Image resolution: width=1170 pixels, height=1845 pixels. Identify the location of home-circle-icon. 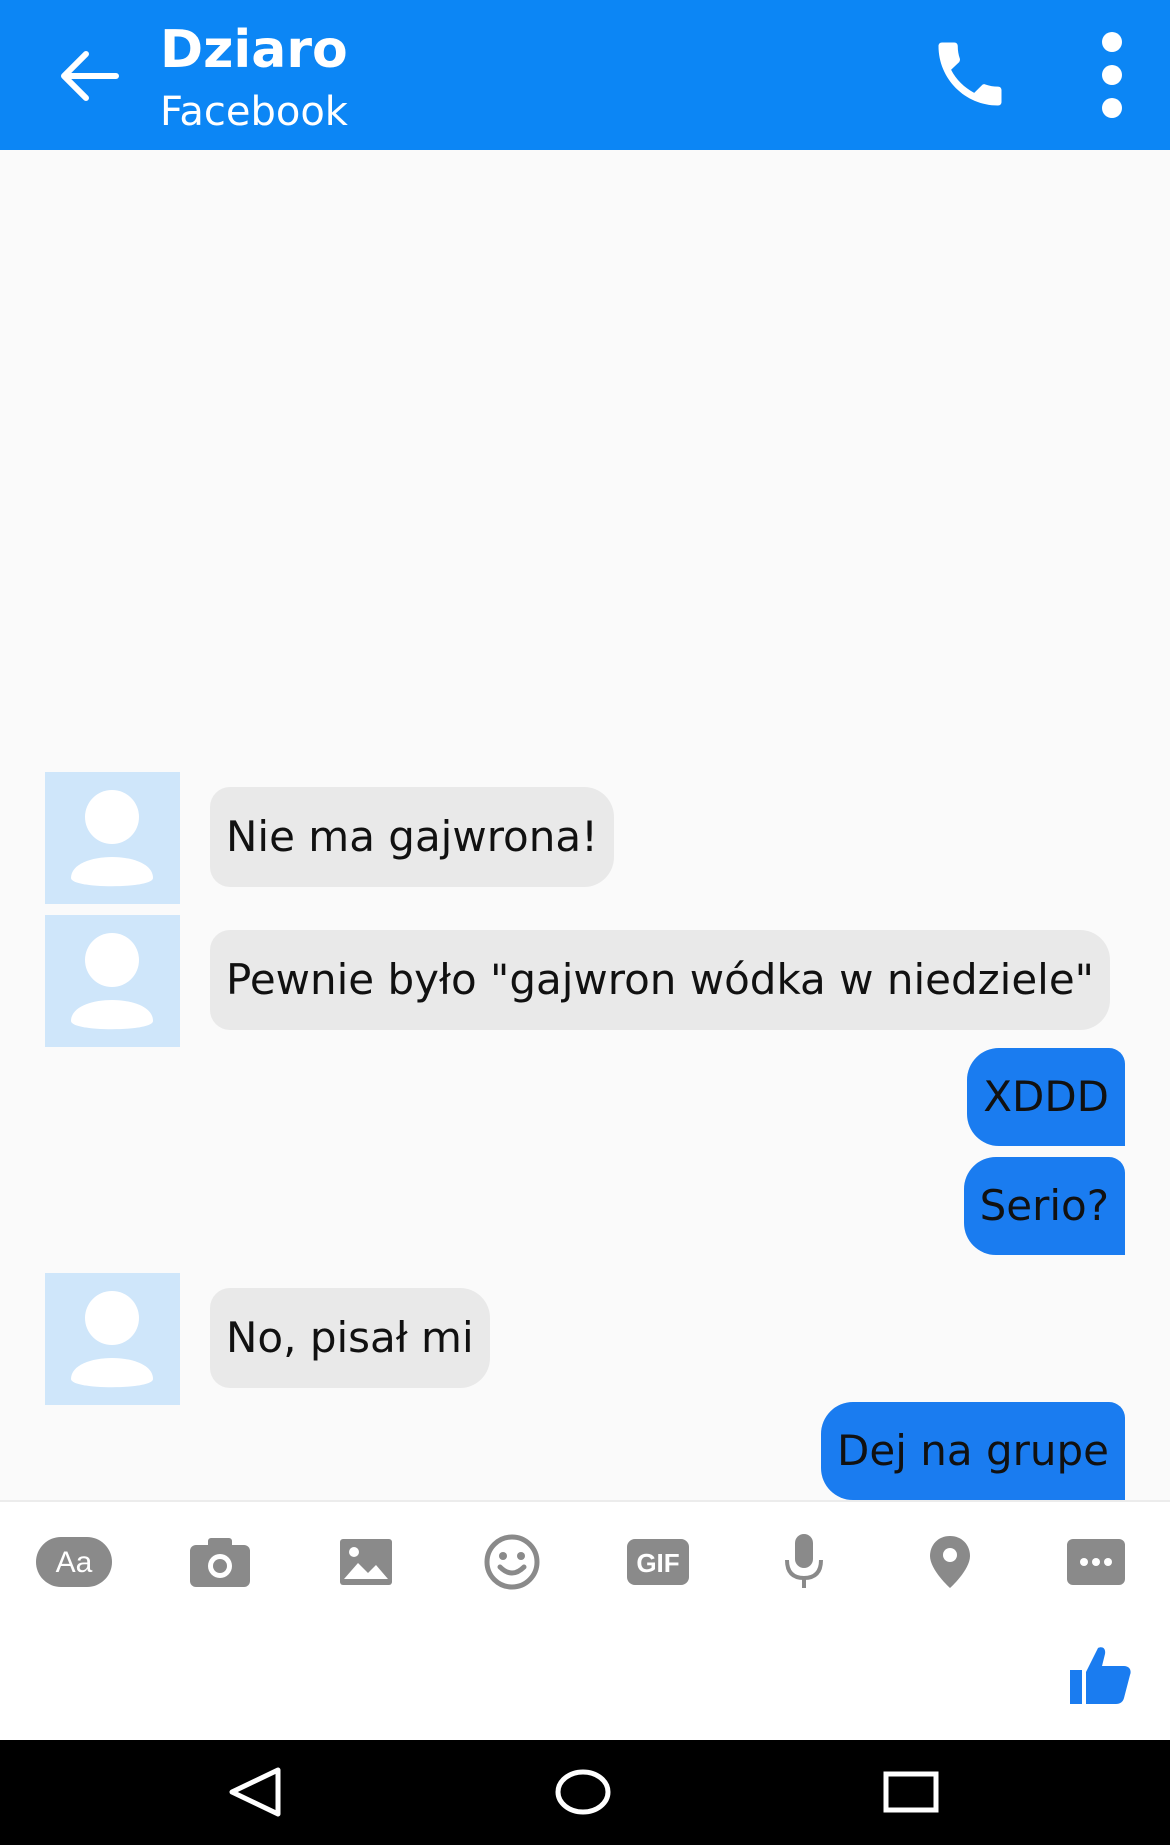
(583, 1792).